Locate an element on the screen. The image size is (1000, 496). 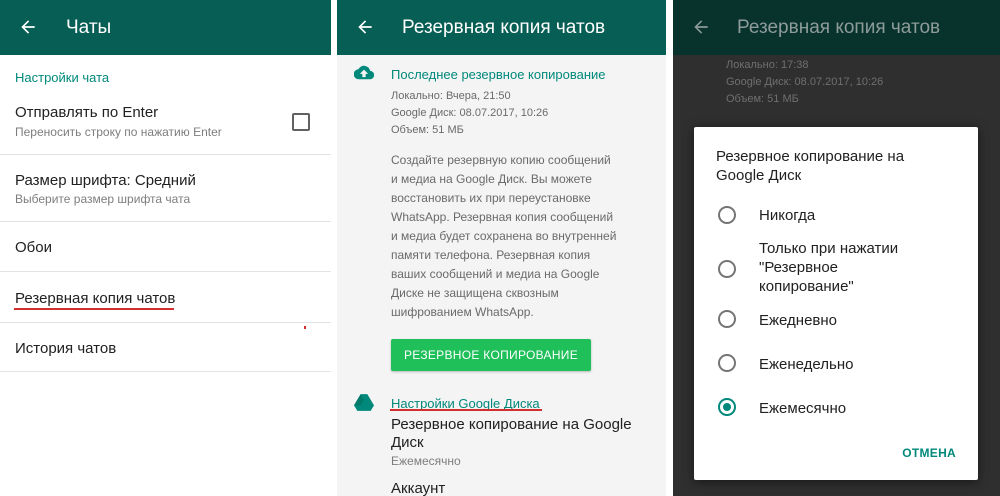
description-line: ваших сообщений и медиа на Google is located at coordinates (495, 274).